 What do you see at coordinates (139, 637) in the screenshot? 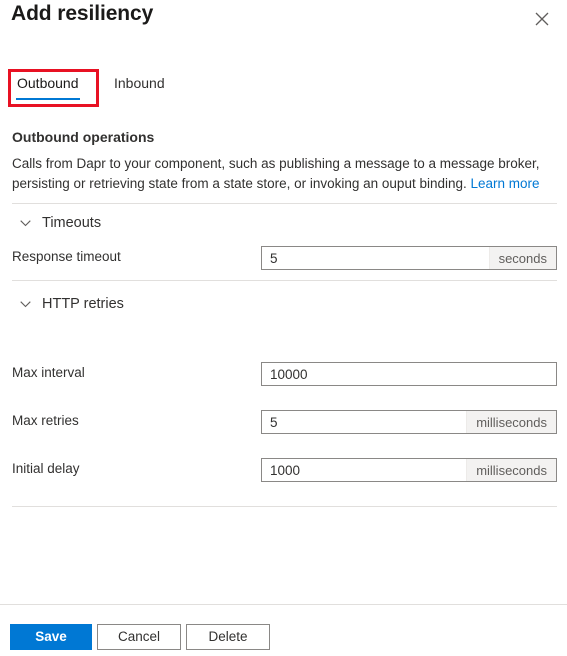
I see `cancel-button: Cancel` at bounding box center [139, 637].